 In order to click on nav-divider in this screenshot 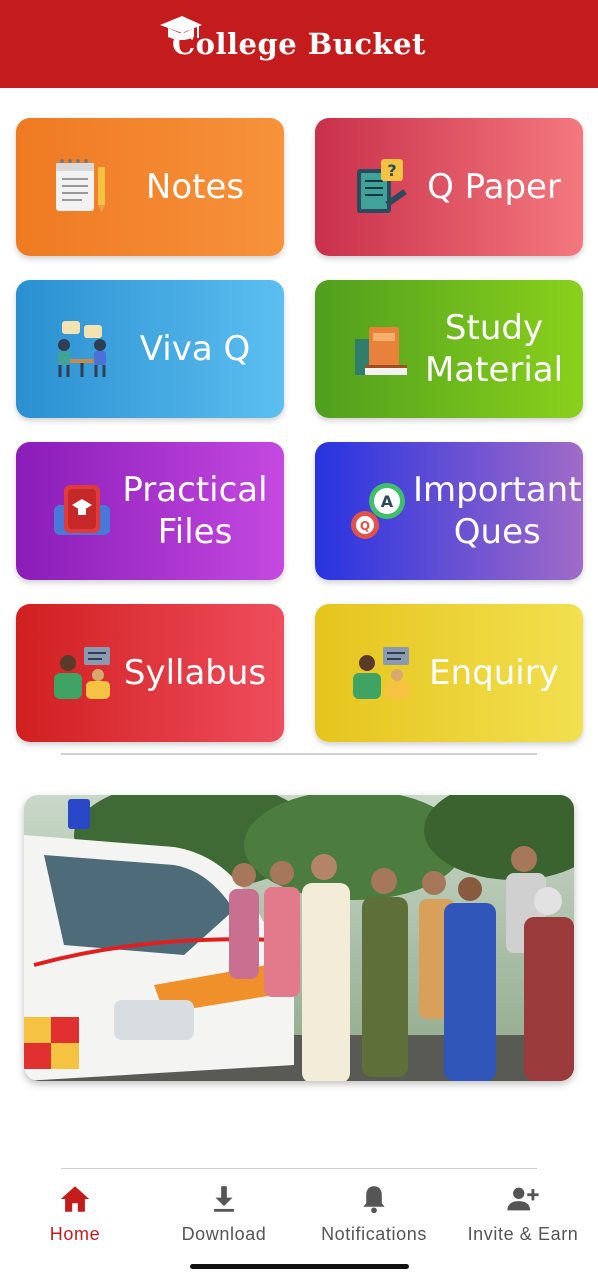, I will do `click(299, 1168)`.